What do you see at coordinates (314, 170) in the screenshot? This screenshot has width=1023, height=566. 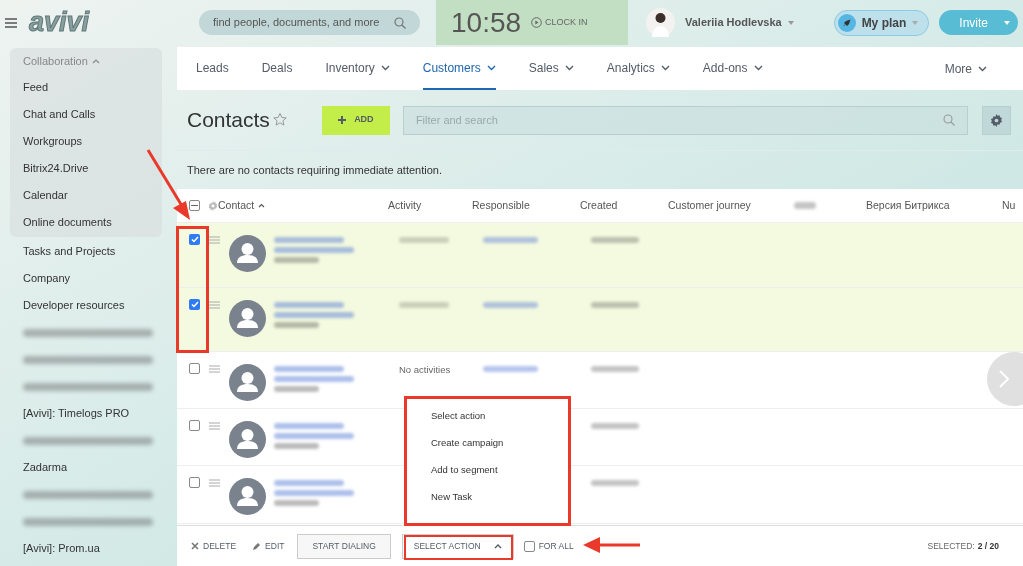 I see `notice-text: There are no contacts requiring immediate attention.` at bounding box center [314, 170].